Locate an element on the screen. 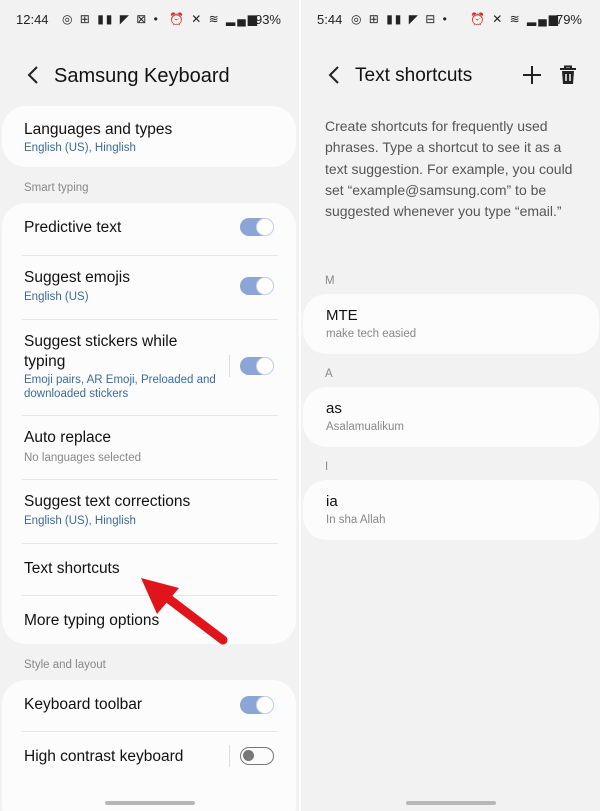  high-contrast-keyboard-label: High contrast keyboard is located at coordinates (104, 756).